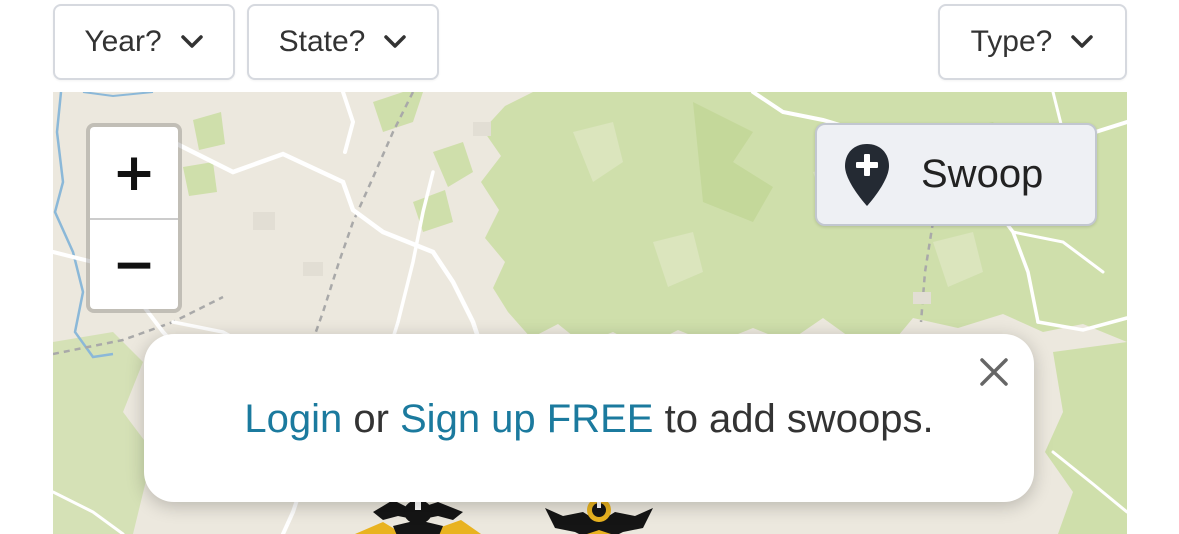 The height and width of the screenshot is (534, 1179). Describe the element at coordinates (994, 372) in the screenshot. I see `close-icon` at that location.